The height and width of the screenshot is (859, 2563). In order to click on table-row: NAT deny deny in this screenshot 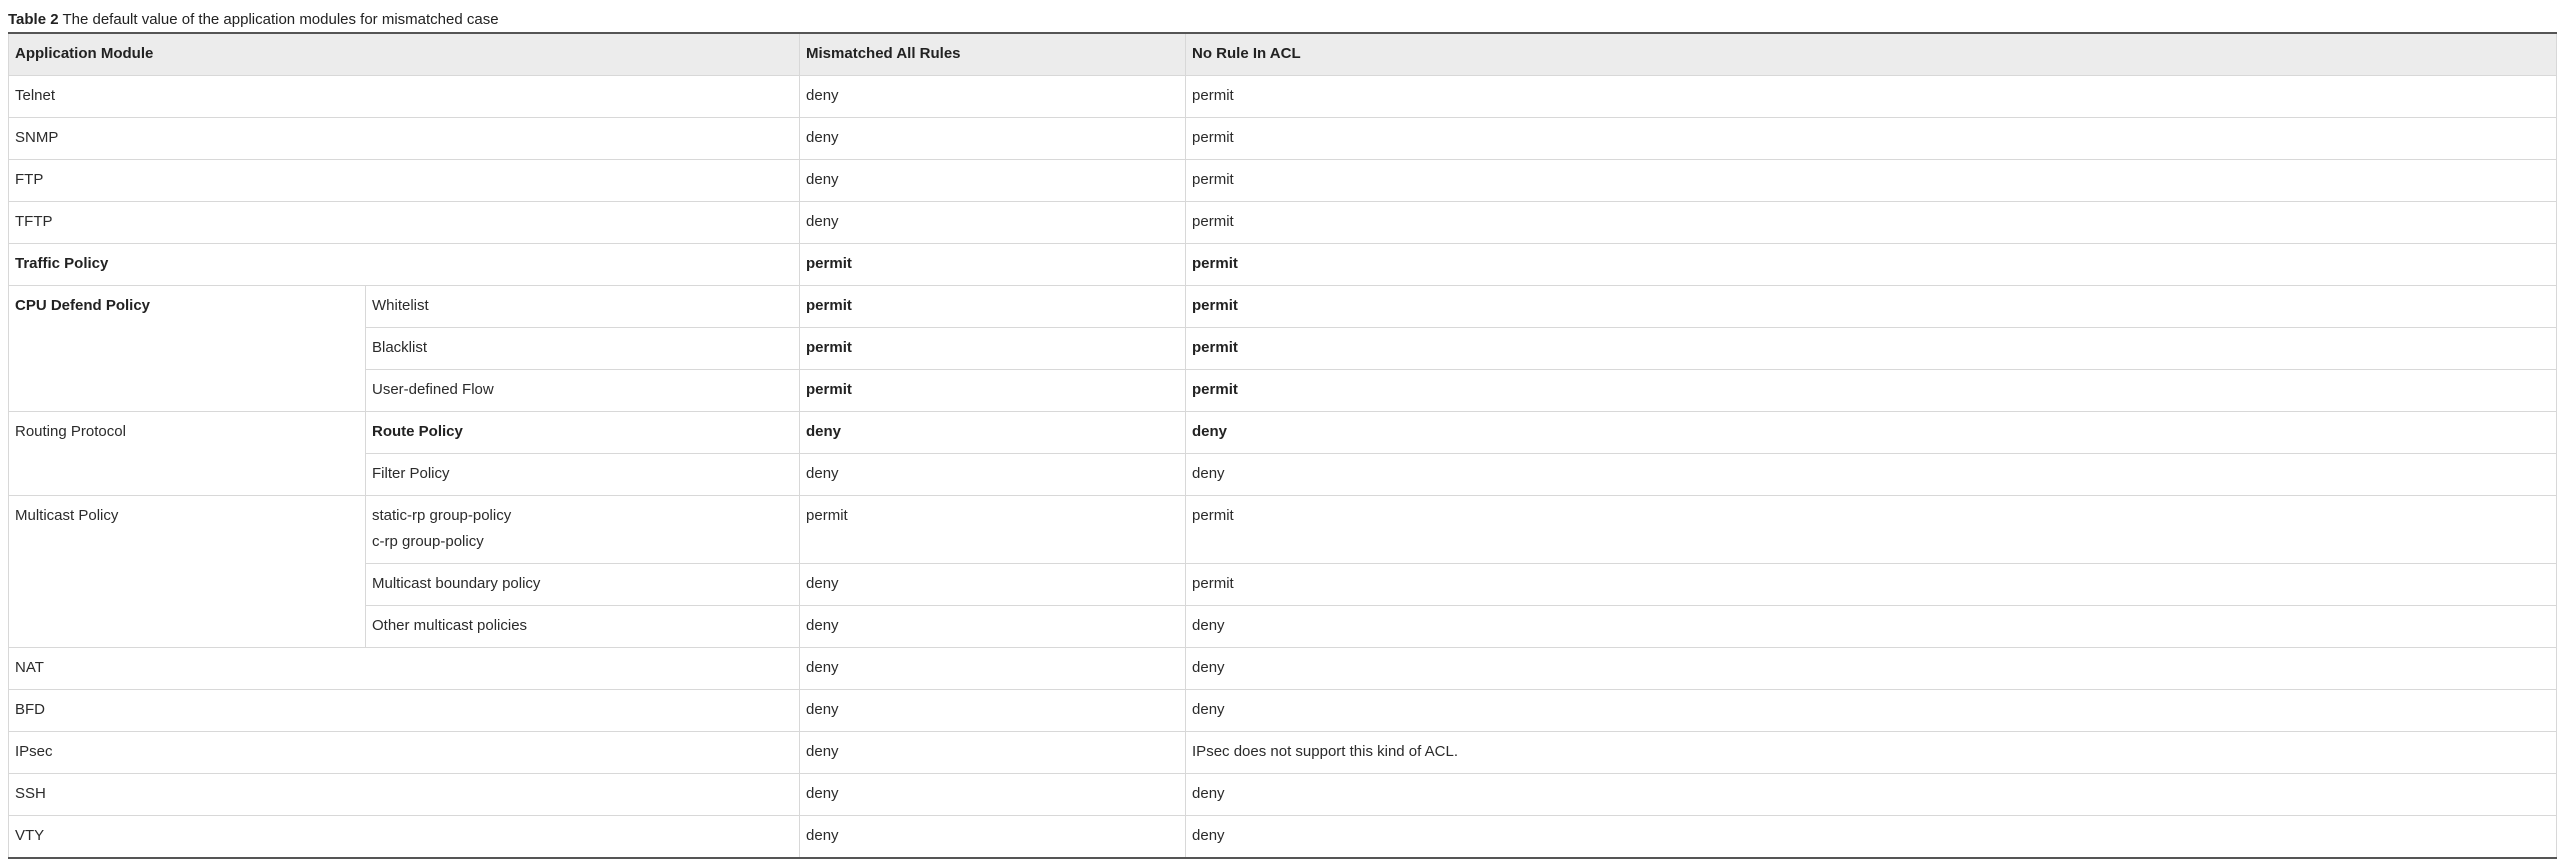, I will do `click(1282, 668)`.